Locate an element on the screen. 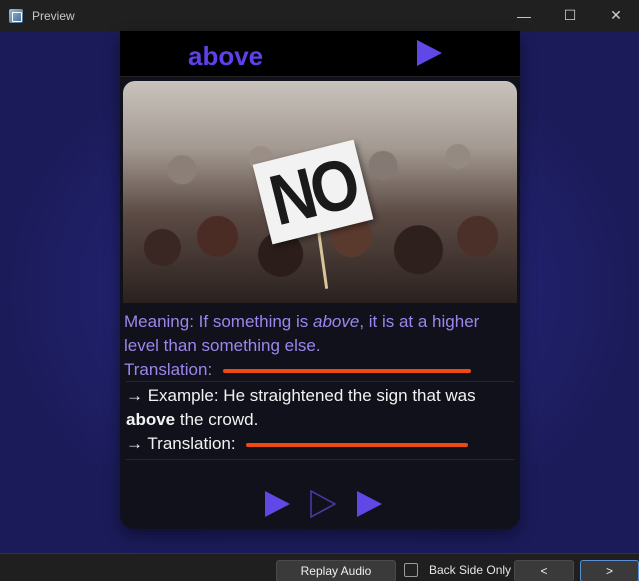 This screenshot has height=581, width=639. replay-audio-button: Replay Audio is located at coordinates (336, 570).